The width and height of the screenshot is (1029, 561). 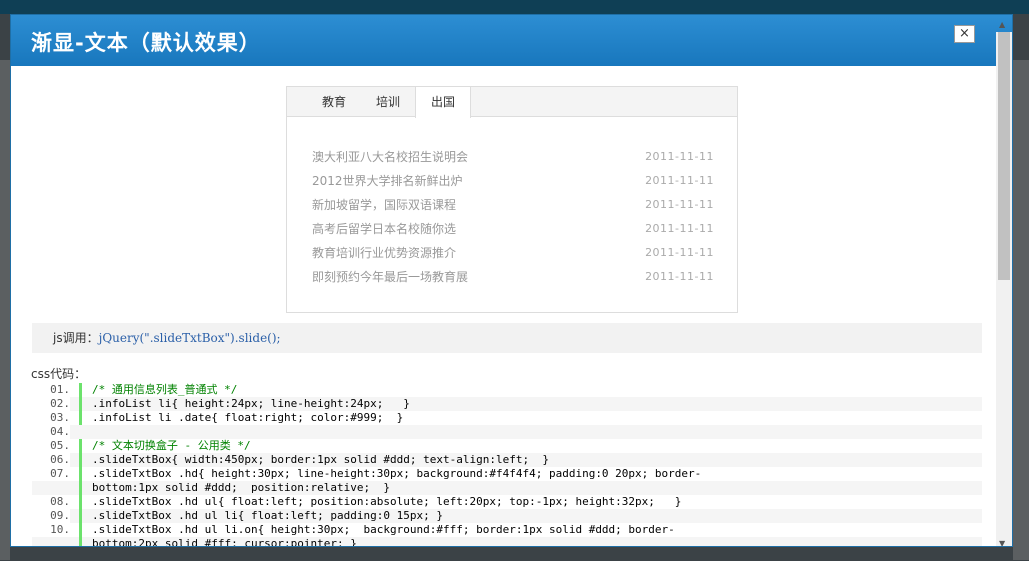 I want to click on news-title: 即刻预约今年最后一场教育展, so click(x=390, y=277).